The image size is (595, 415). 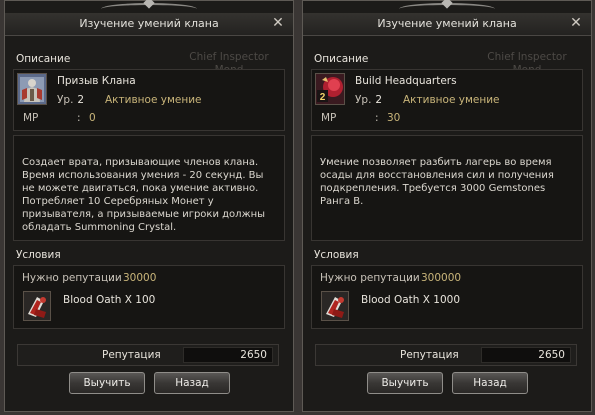 What do you see at coordinates (32, 89) in the screenshot?
I see `clan-summon-icon` at bounding box center [32, 89].